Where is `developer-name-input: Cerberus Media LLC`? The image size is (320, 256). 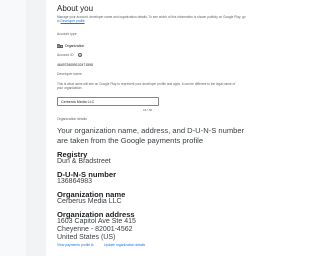
developer-name-input: Cerberus Media LLC is located at coordinates (108, 101).